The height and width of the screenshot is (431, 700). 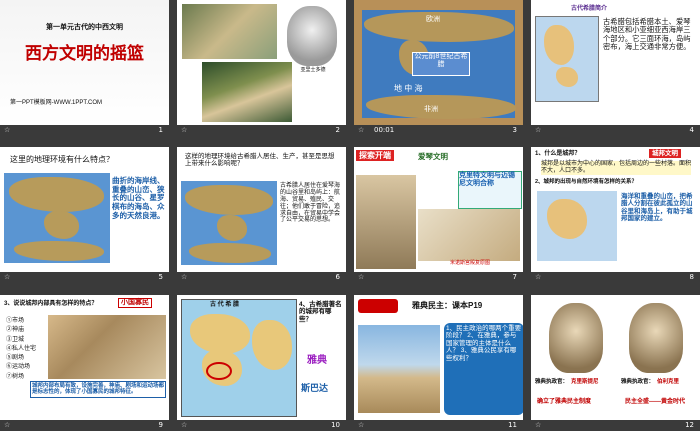 What do you see at coordinates (160, 130) in the screenshot?
I see `slide-number: 1` at bounding box center [160, 130].